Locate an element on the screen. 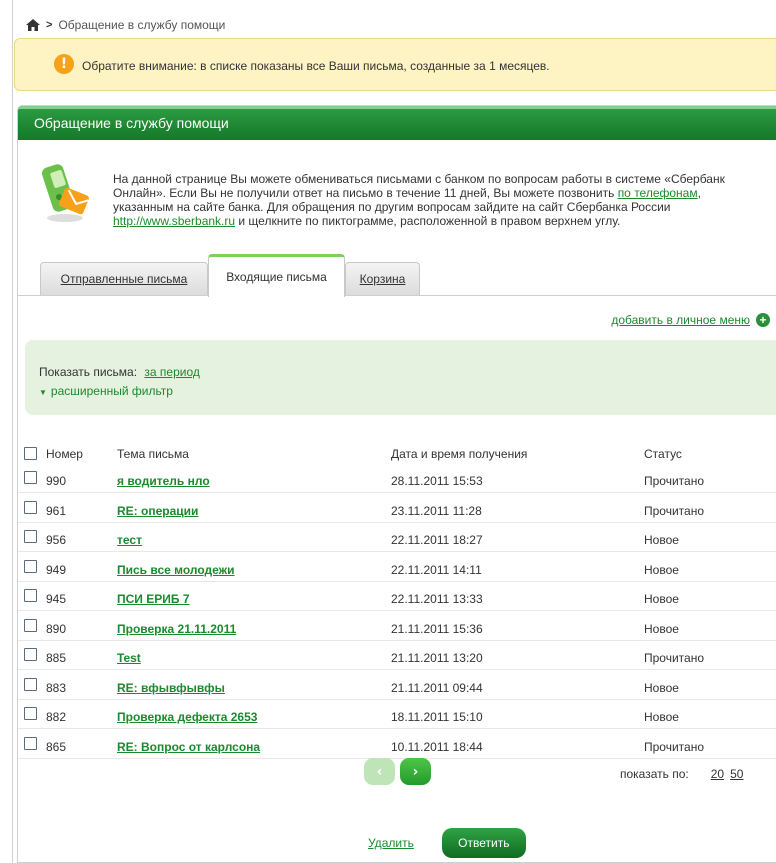 Image resolution: width=776 pixels, height=863 pixels. table-row: 956 тест 22.11.2011 18:27 Новое is located at coordinates (397, 538).